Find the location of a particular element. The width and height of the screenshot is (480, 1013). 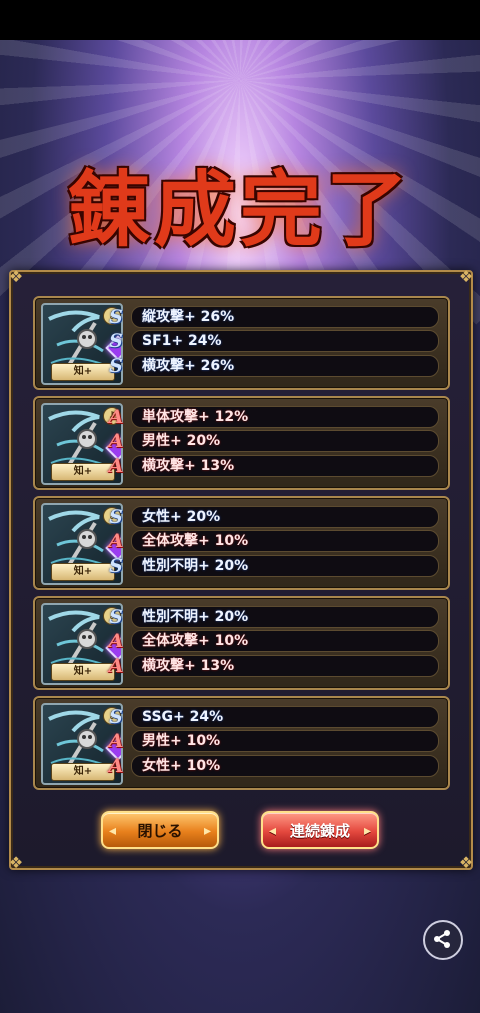

continuous-refine-button: ◂ 連続錬成 ▸ is located at coordinates (320, 830).